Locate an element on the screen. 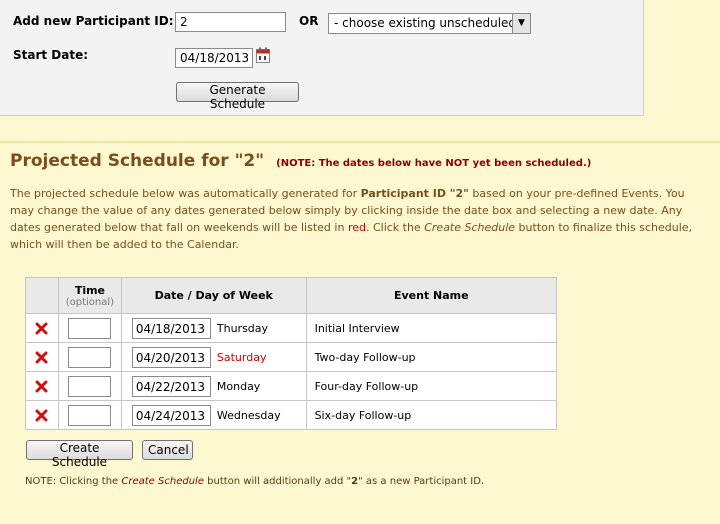 This screenshot has height=524, width=720. date-input: 04/18/2013 is located at coordinates (171, 328).